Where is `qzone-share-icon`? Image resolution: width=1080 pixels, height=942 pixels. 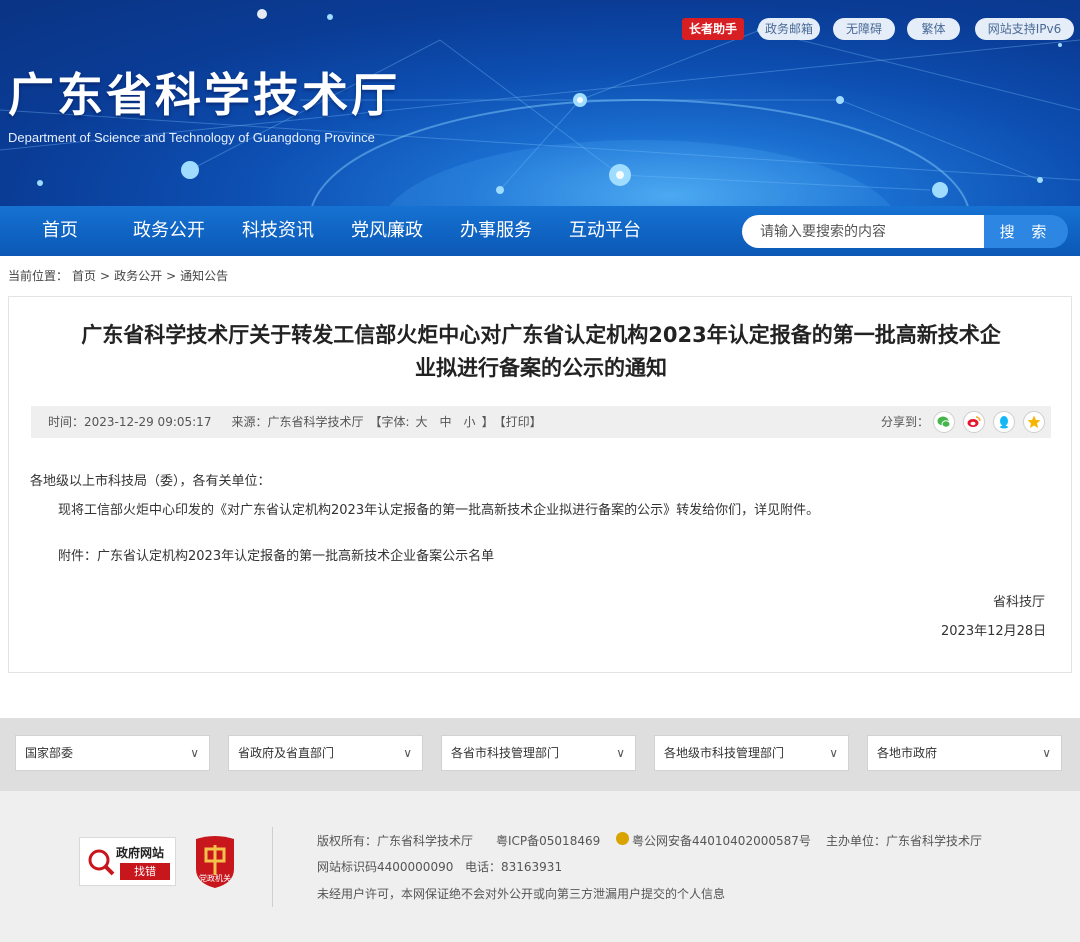
qzone-share-icon is located at coordinates (1034, 422).